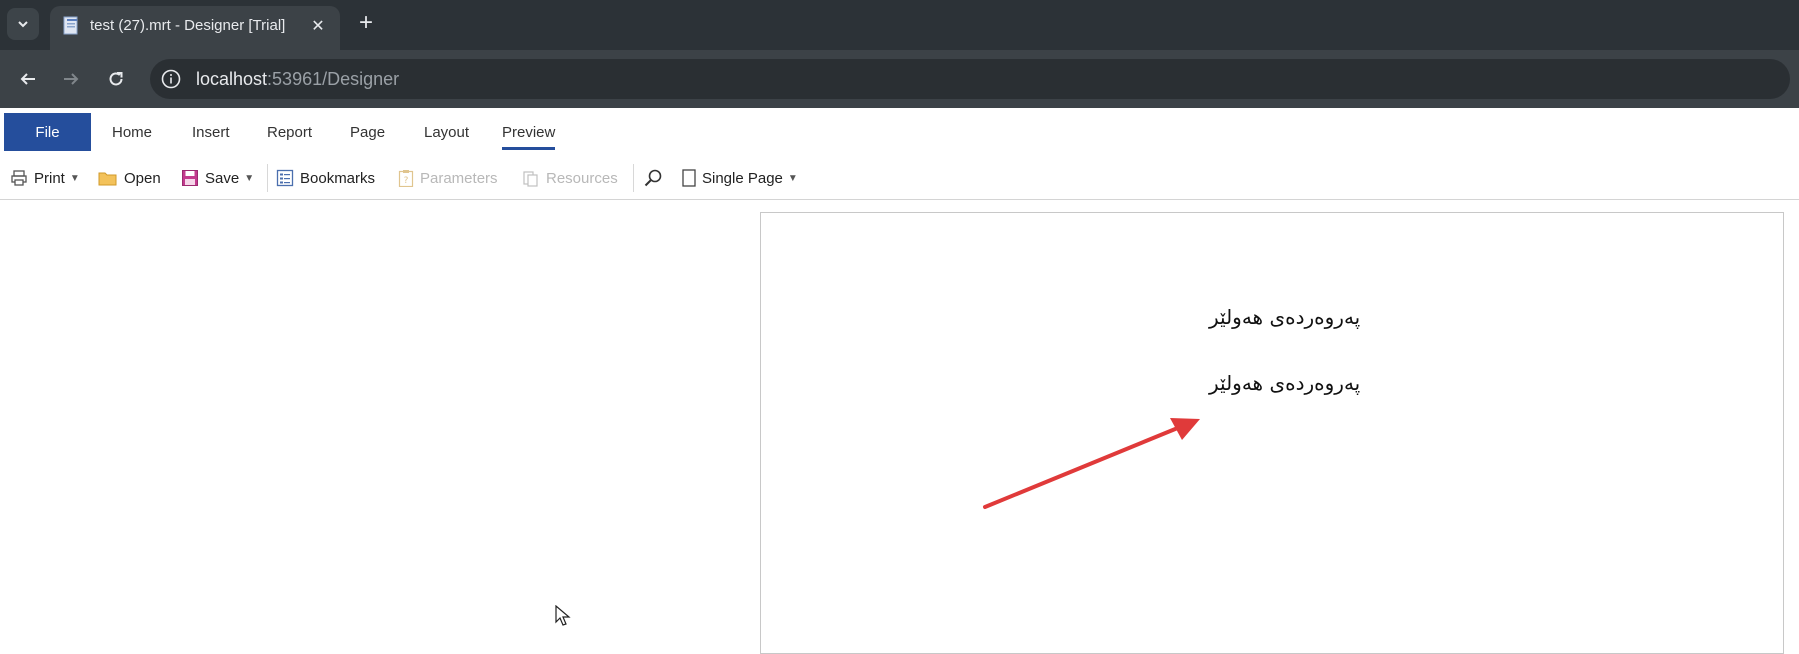  What do you see at coordinates (289, 132) in the screenshot?
I see `tab-report: Report` at bounding box center [289, 132].